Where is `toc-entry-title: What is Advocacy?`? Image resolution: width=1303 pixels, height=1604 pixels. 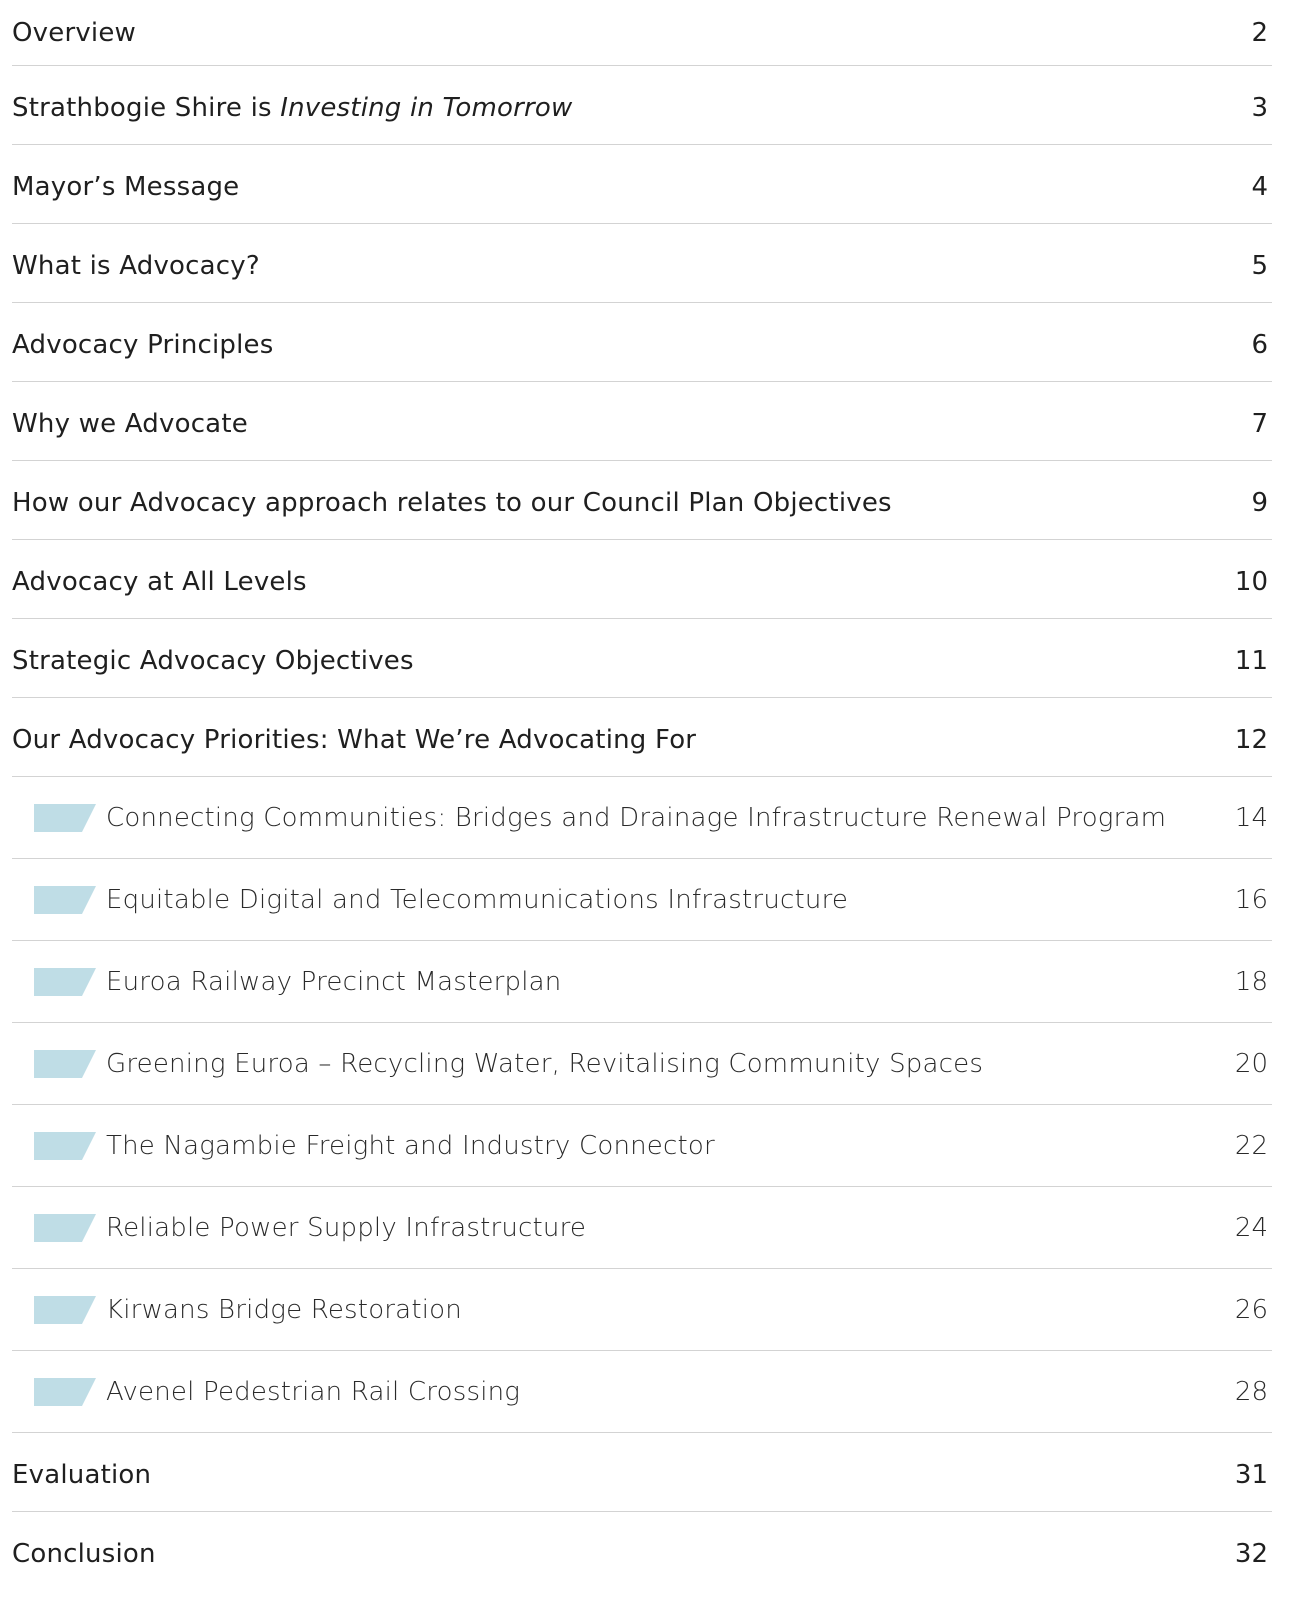 toc-entry-title: What is Advocacy? is located at coordinates (136, 265).